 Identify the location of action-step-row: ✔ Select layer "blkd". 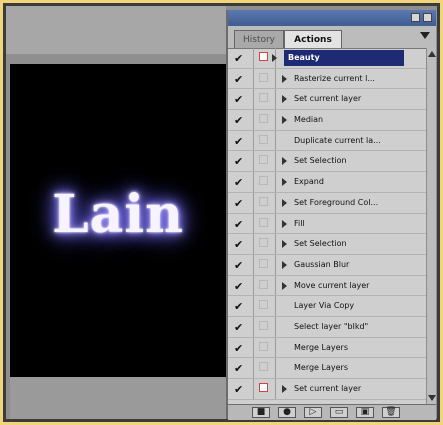
(327, 327).